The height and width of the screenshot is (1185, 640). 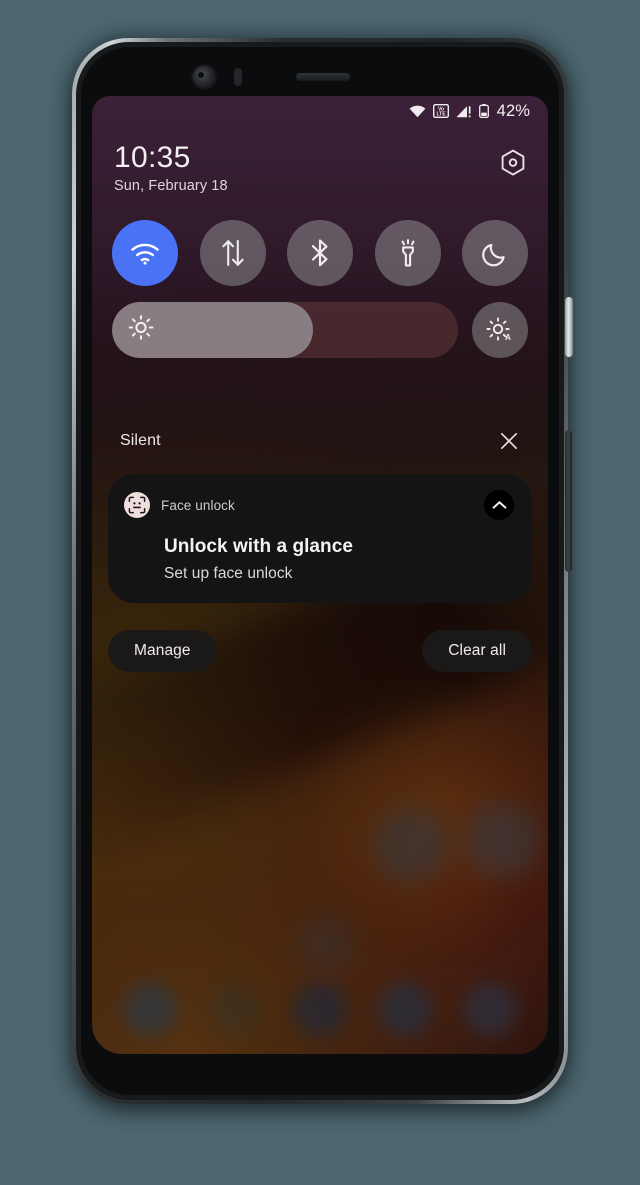 I want to click on qs-tile-mobile-data, so click(x=232, y=253).